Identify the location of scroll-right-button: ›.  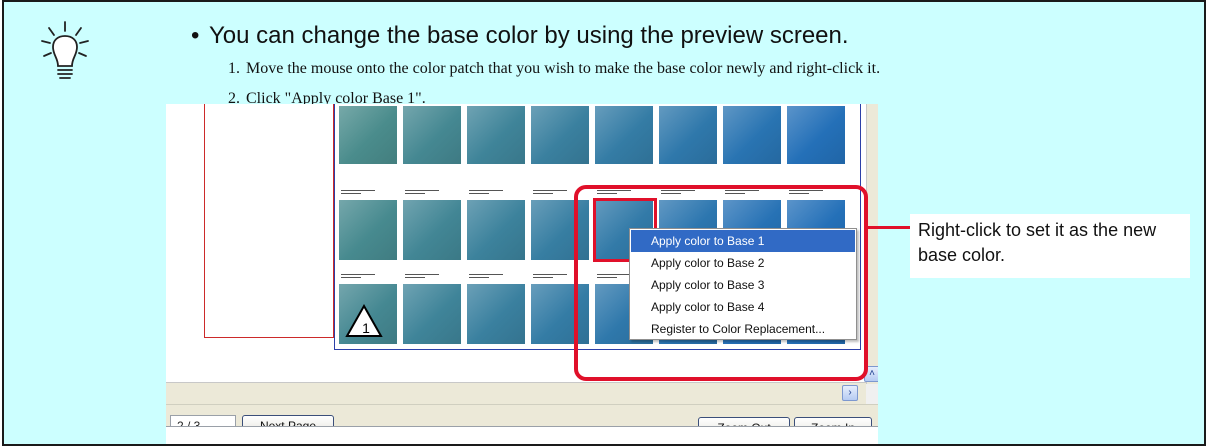
(850, 393).